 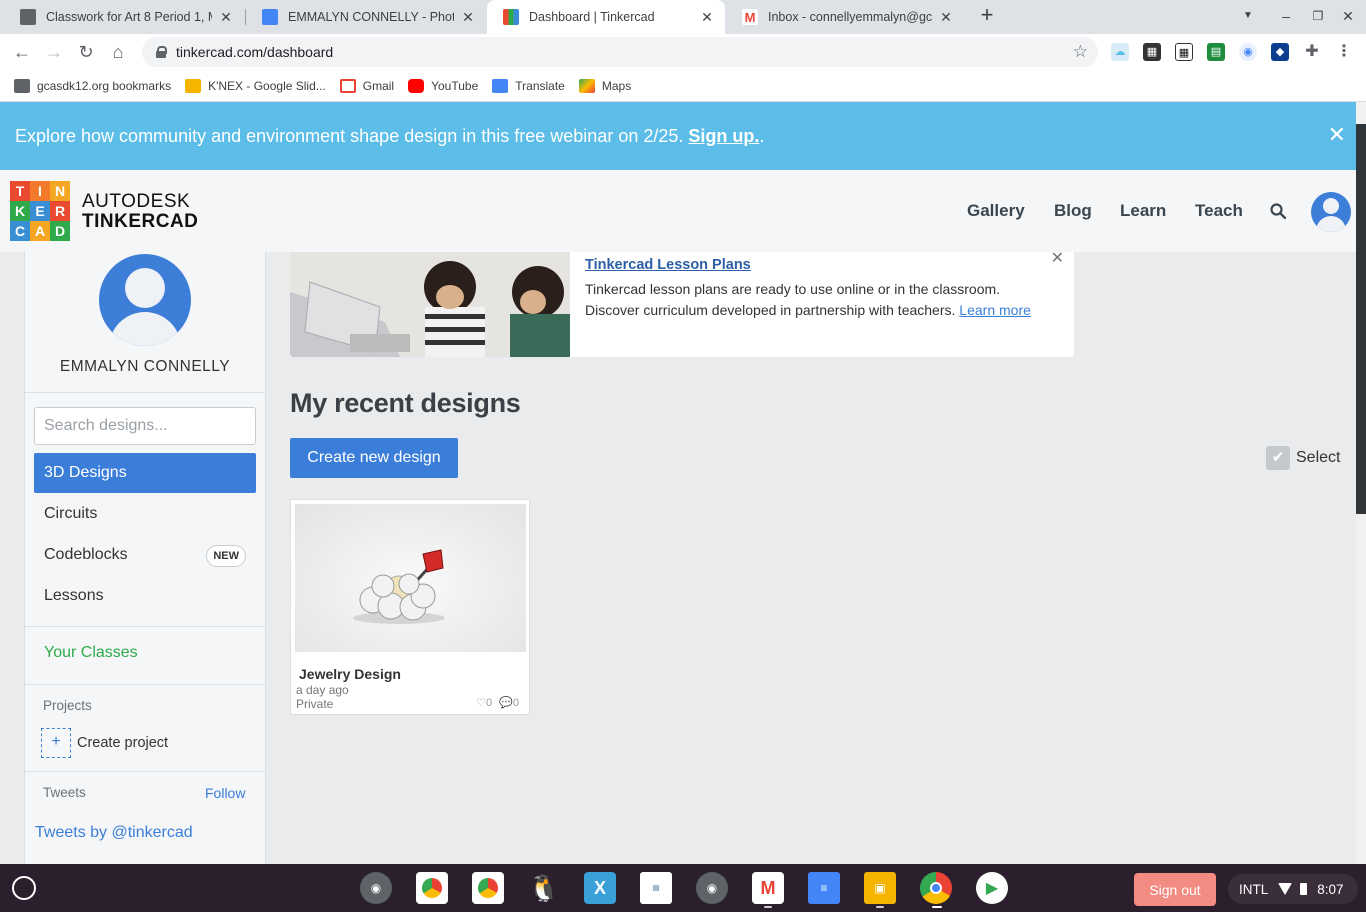 What do you see at coordinates (1248, 16) in the screenshot?
I see `tab-search-icon: ▼` at bounding box center [1248, 16].